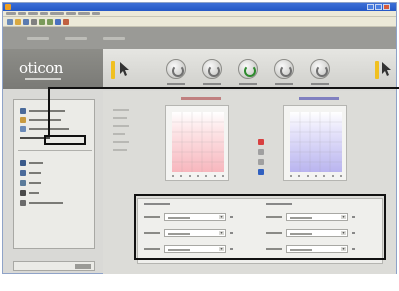 This screenshot has width=399, height=291. I want to click on hearing-aid-icon, so click(23, 193).